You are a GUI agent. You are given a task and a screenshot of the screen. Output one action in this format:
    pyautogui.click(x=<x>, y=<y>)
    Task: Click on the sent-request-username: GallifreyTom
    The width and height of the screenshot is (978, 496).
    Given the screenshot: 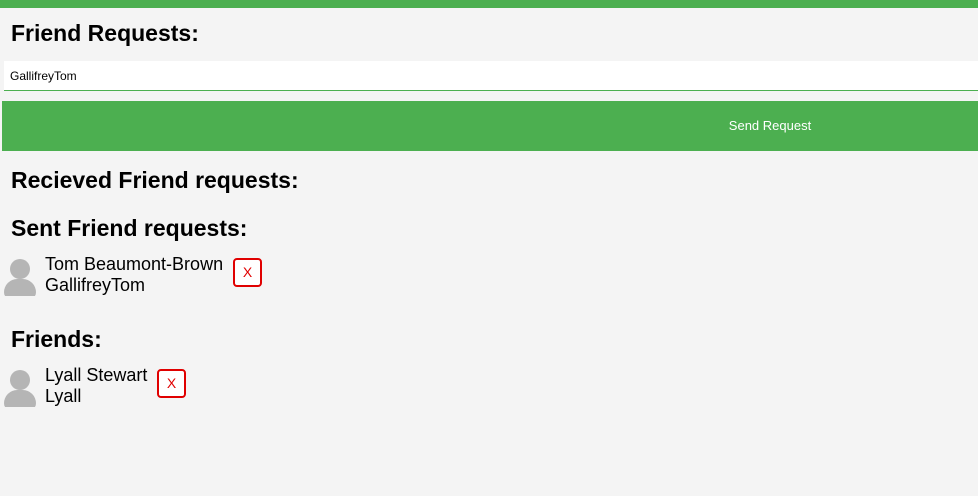 What is the action you would take?
    pyautogui.click(x=95, y=285)
    